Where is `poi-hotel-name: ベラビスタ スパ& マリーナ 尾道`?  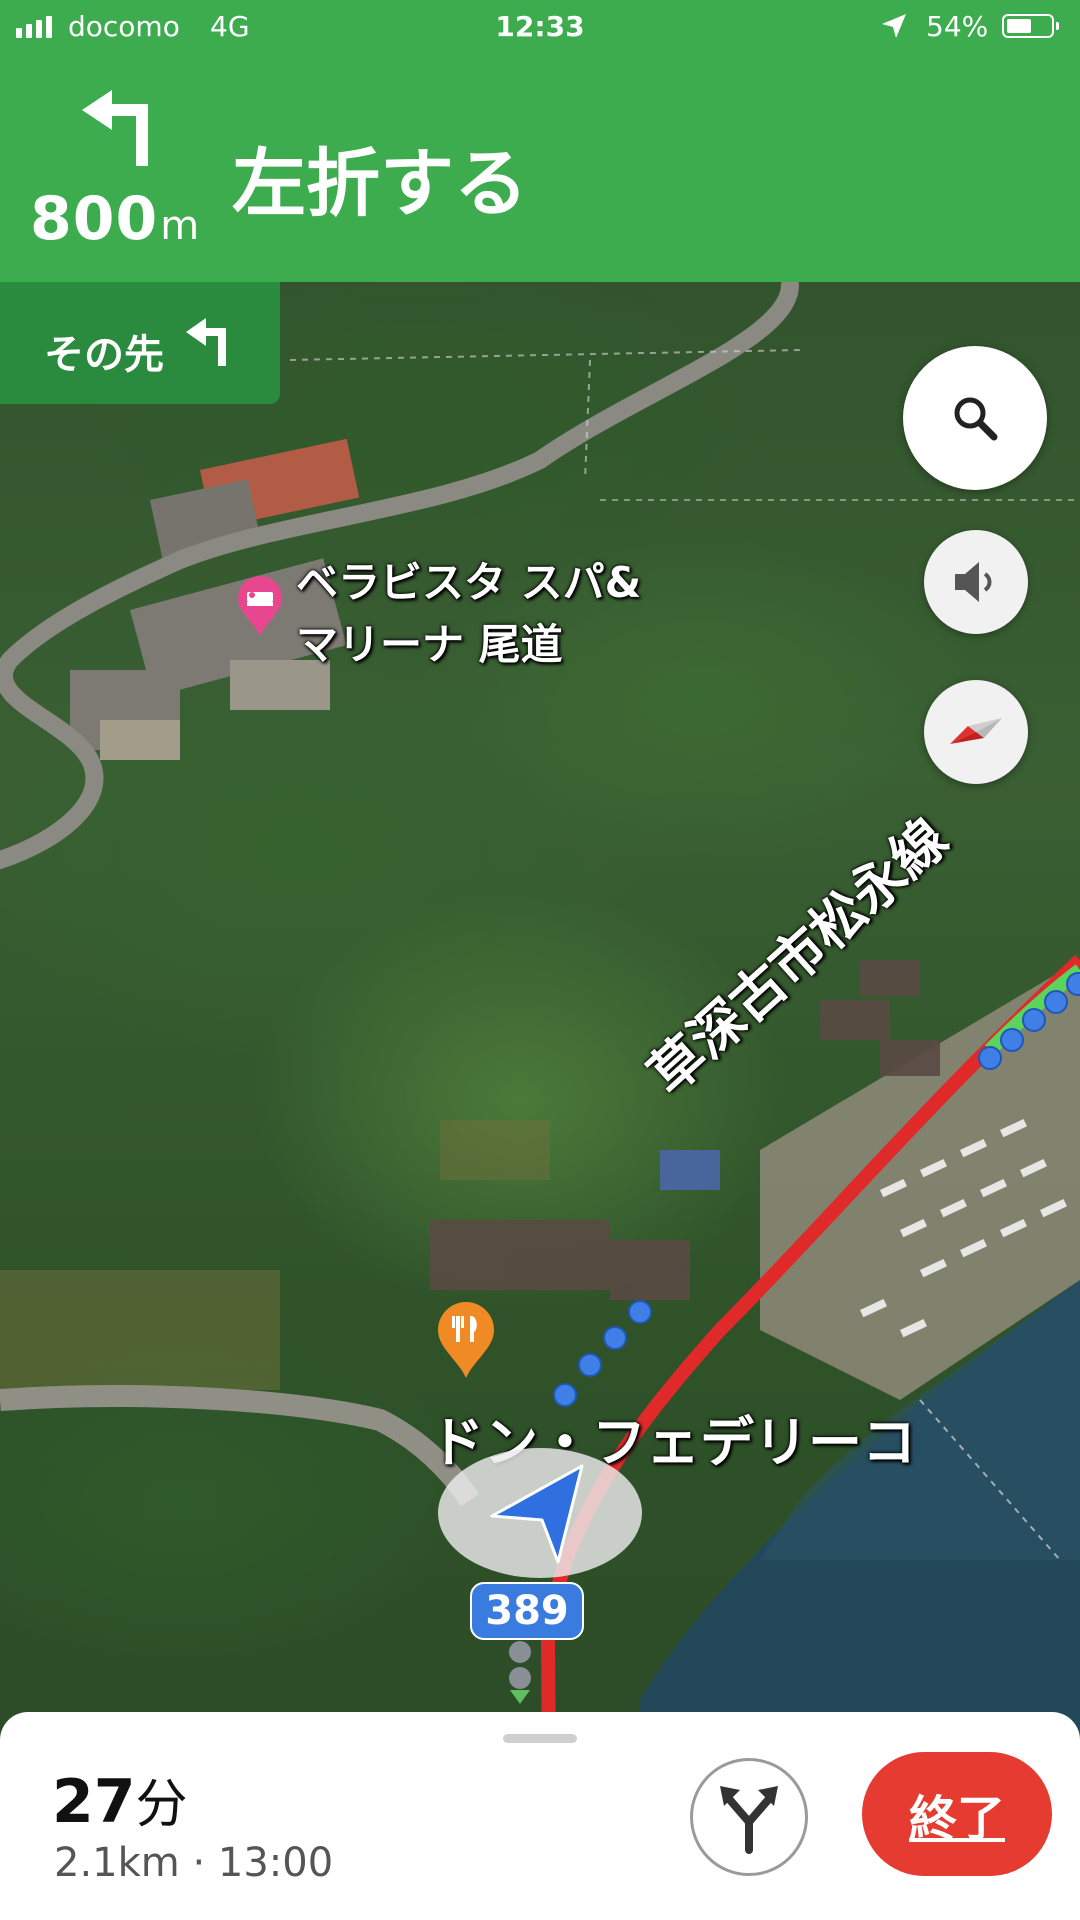
poi-hotel-name: ベラビスタ スパ& マリーナ 尾道 is located at coordinates (468, 614).